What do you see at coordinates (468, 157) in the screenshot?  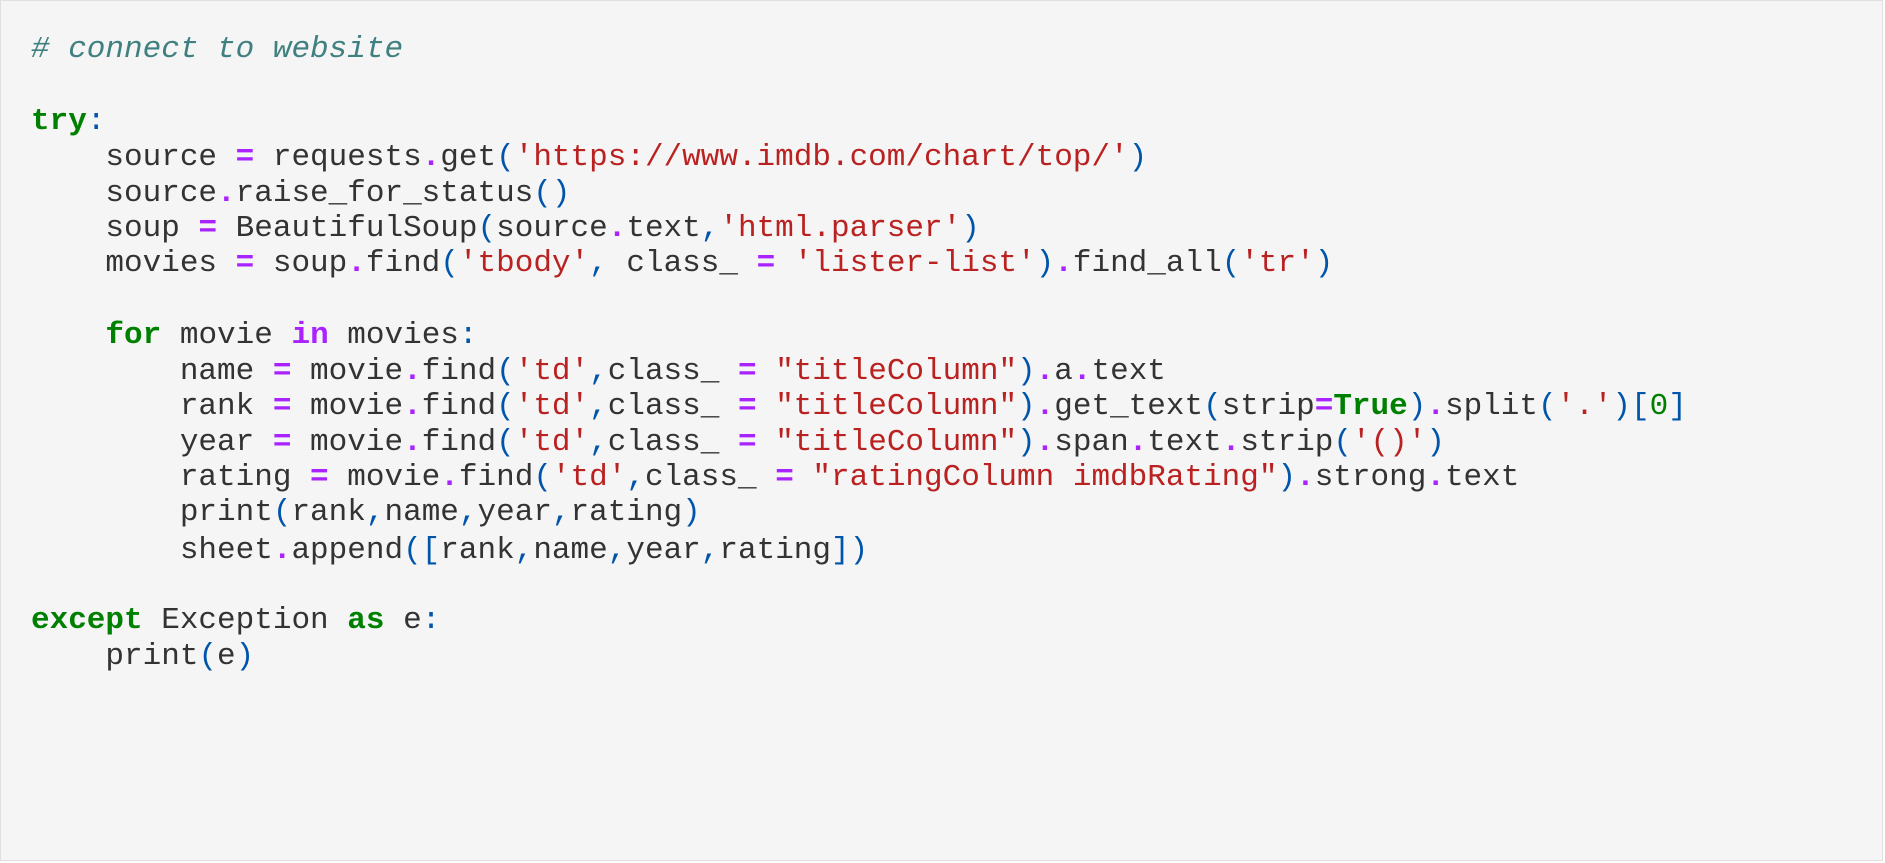 I see `identifier-token: get` at bounding box center [468, 157].